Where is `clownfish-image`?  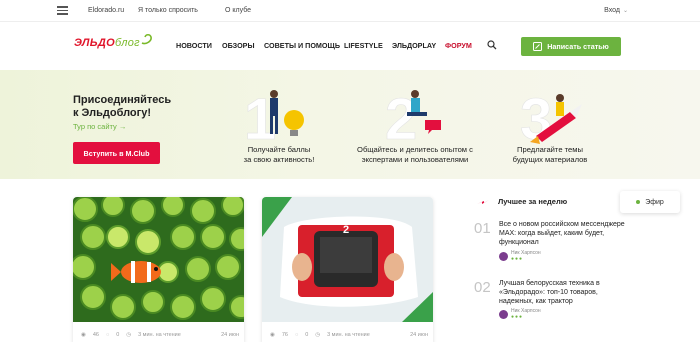 clownfish-image is located at coordinates (158, 259).